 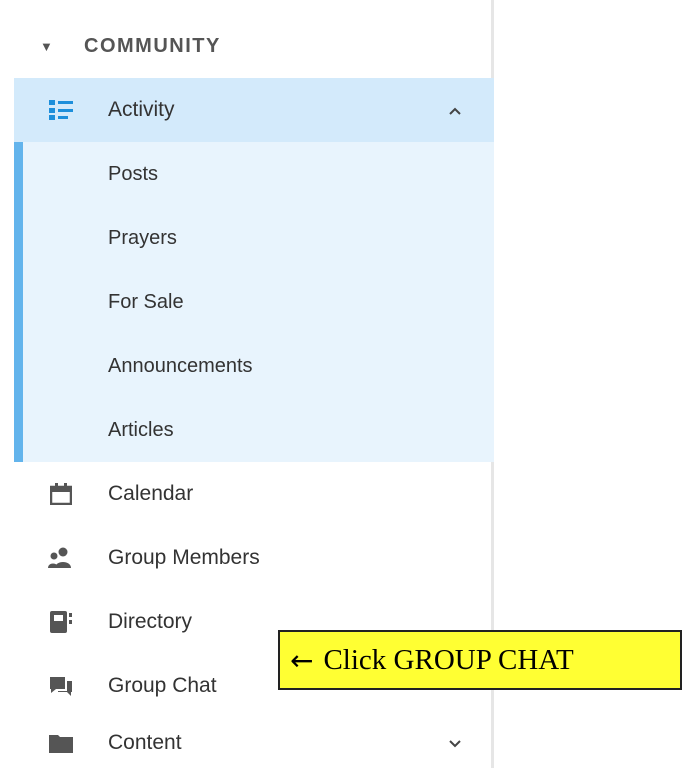 I want to click on sidebar-item-calendar: Calendar, so click(x=254, y=494).